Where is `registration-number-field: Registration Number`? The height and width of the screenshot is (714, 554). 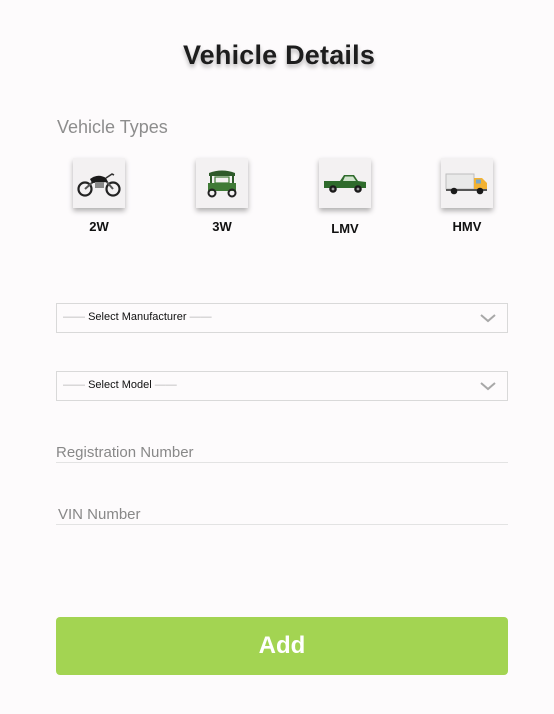 registration-number-field: Registration Number is located at coordinates (282, 453).